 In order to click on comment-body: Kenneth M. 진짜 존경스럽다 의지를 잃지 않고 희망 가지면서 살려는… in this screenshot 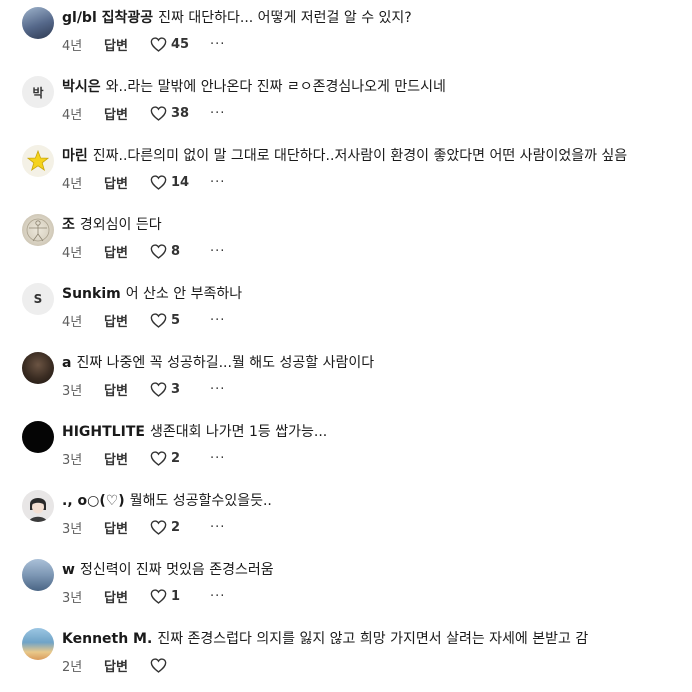, I will do `click(377, 639)`.